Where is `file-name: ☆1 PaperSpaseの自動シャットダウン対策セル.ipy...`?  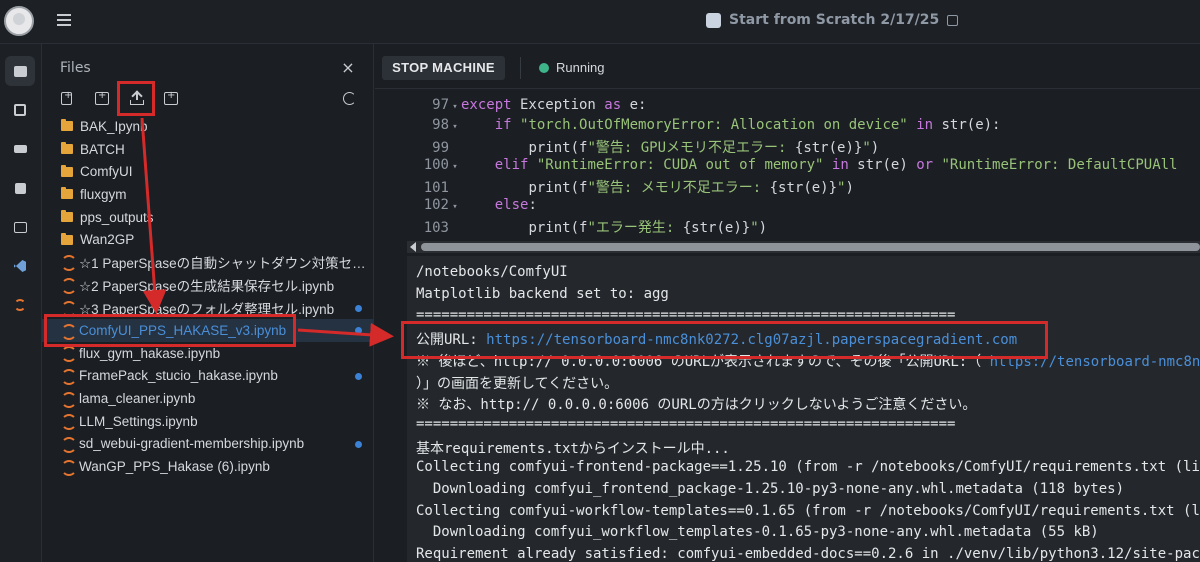
file-name: ☆1 PaperSpaseの自動シャットダウン対策セル.ipy... is located at coordinates (225, 264).